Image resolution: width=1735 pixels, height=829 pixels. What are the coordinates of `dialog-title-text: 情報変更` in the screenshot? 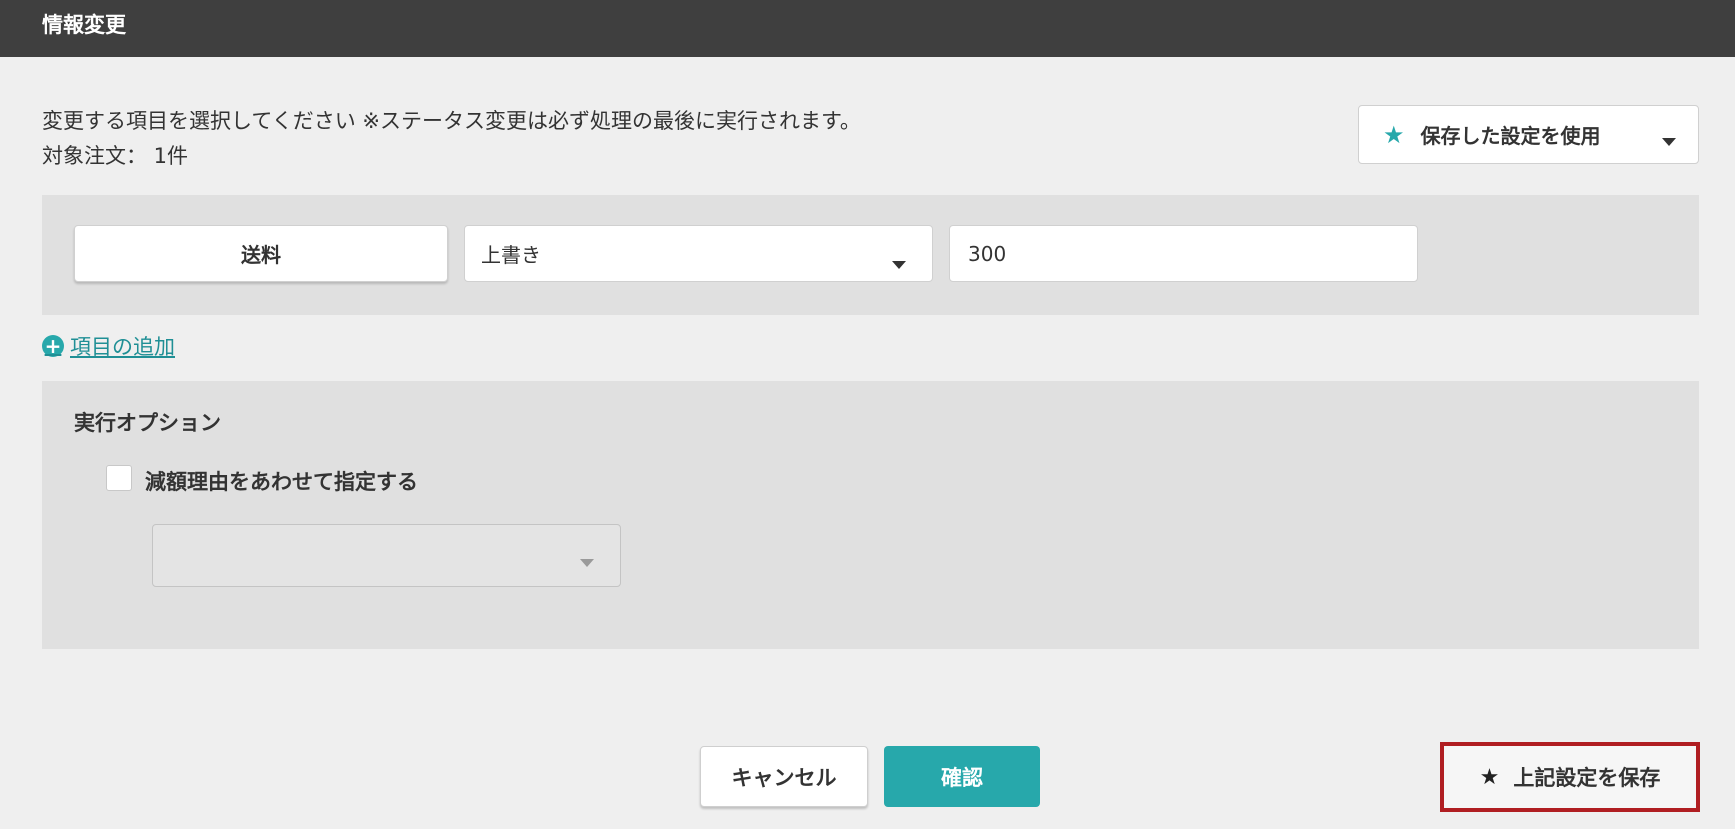 It's located at (84, 25).